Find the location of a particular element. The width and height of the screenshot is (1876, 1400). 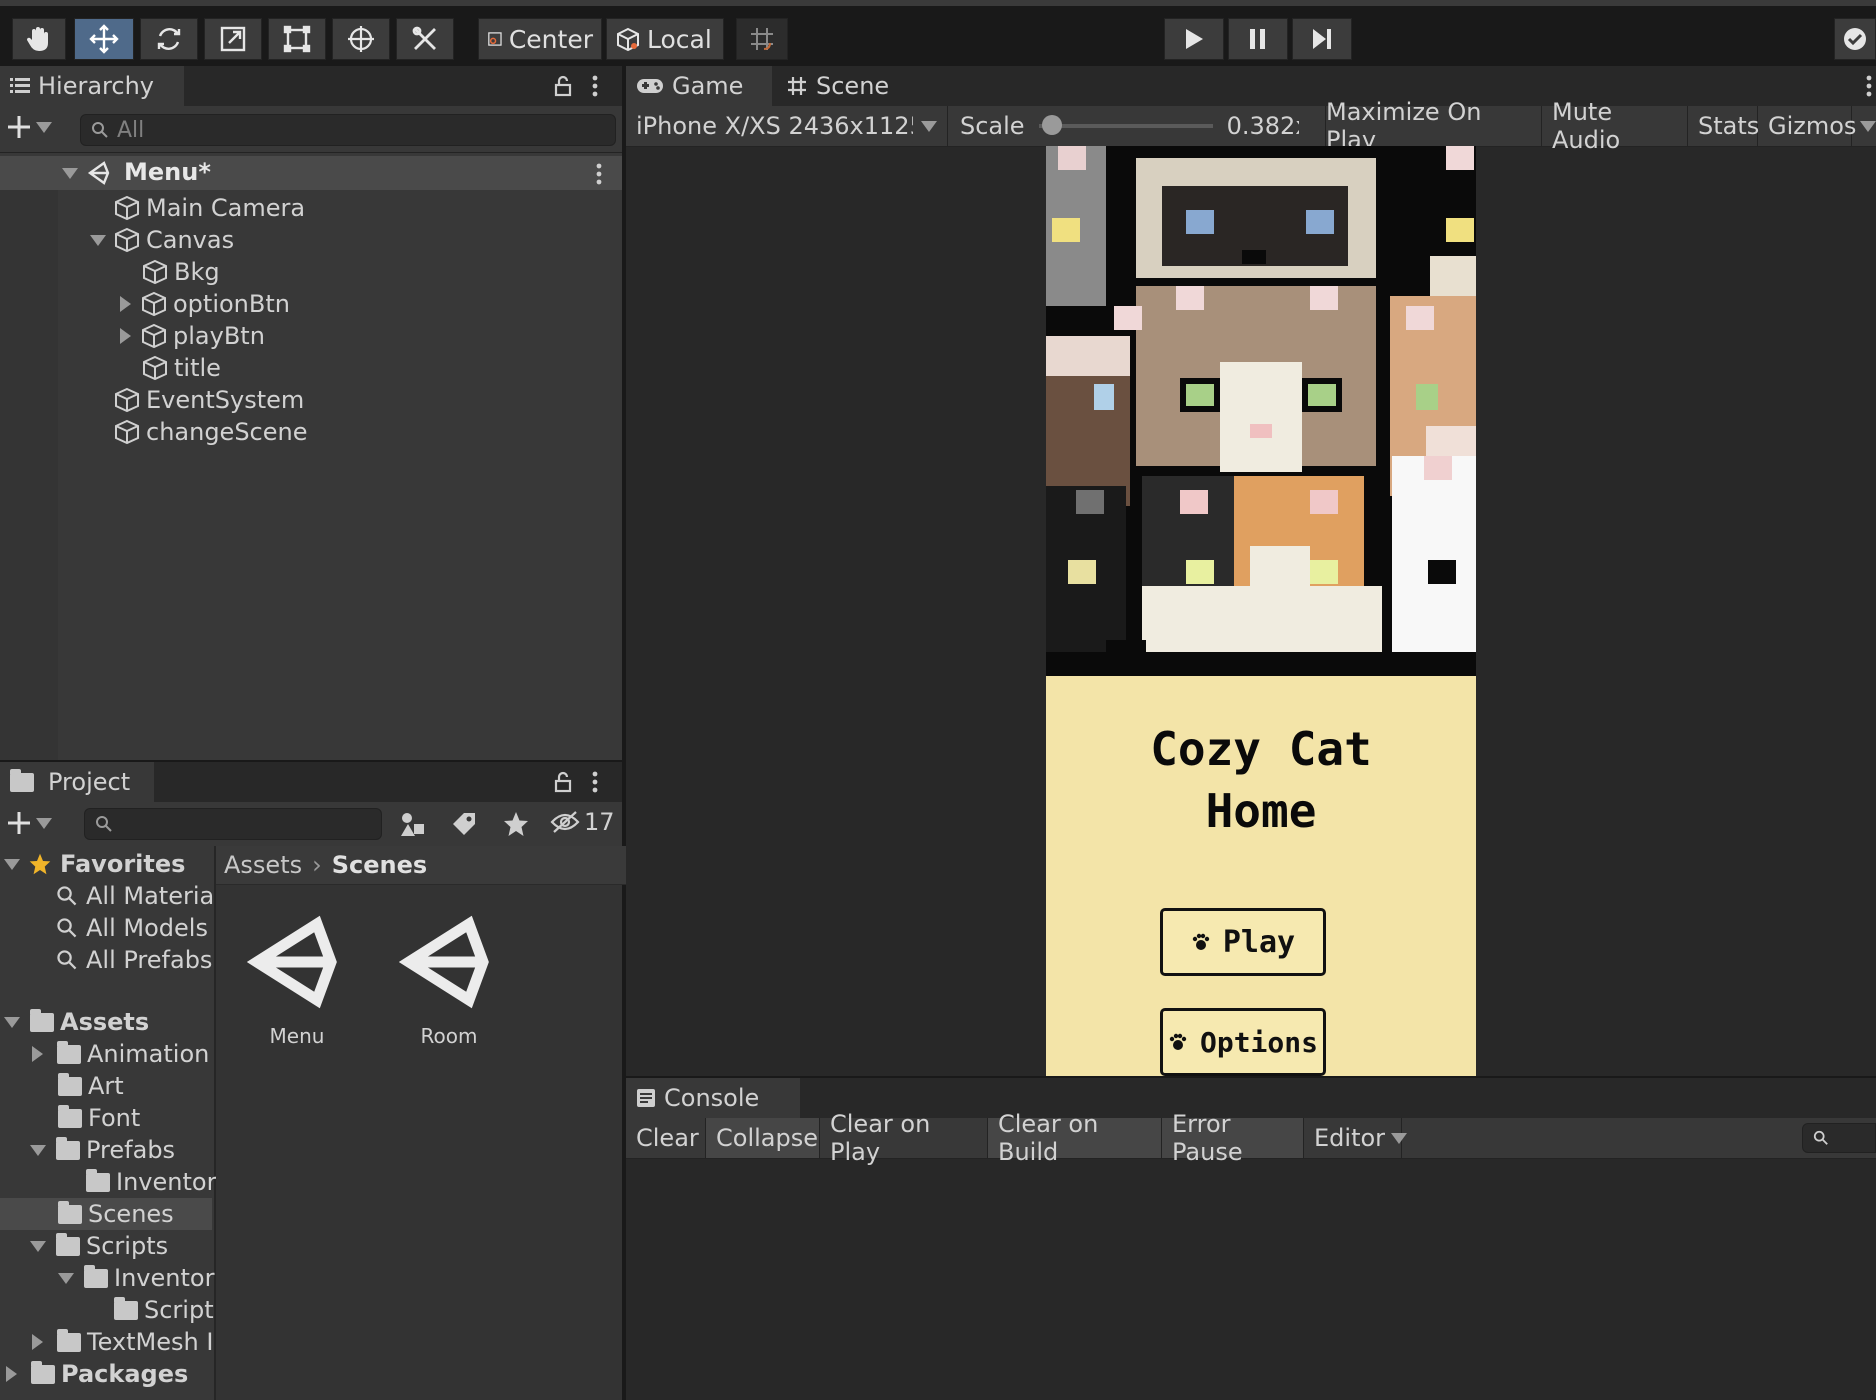

favorite-item: All Prefabs is located at coordinates (134, 960).